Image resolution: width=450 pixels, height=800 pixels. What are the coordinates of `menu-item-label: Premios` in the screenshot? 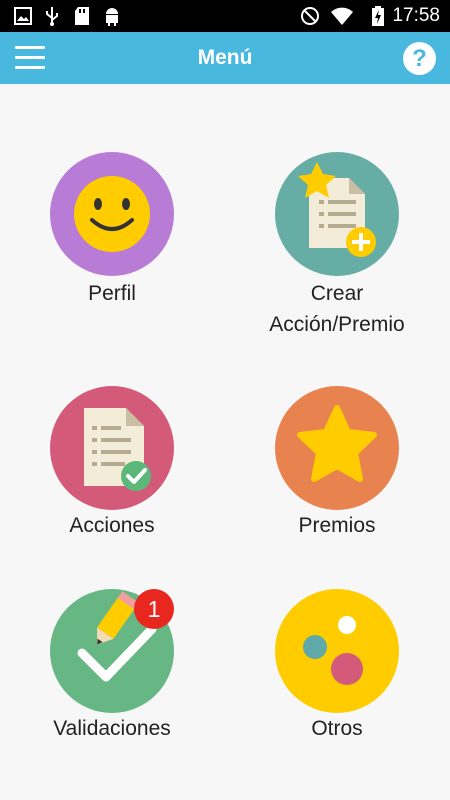 It's located at (337, 525).